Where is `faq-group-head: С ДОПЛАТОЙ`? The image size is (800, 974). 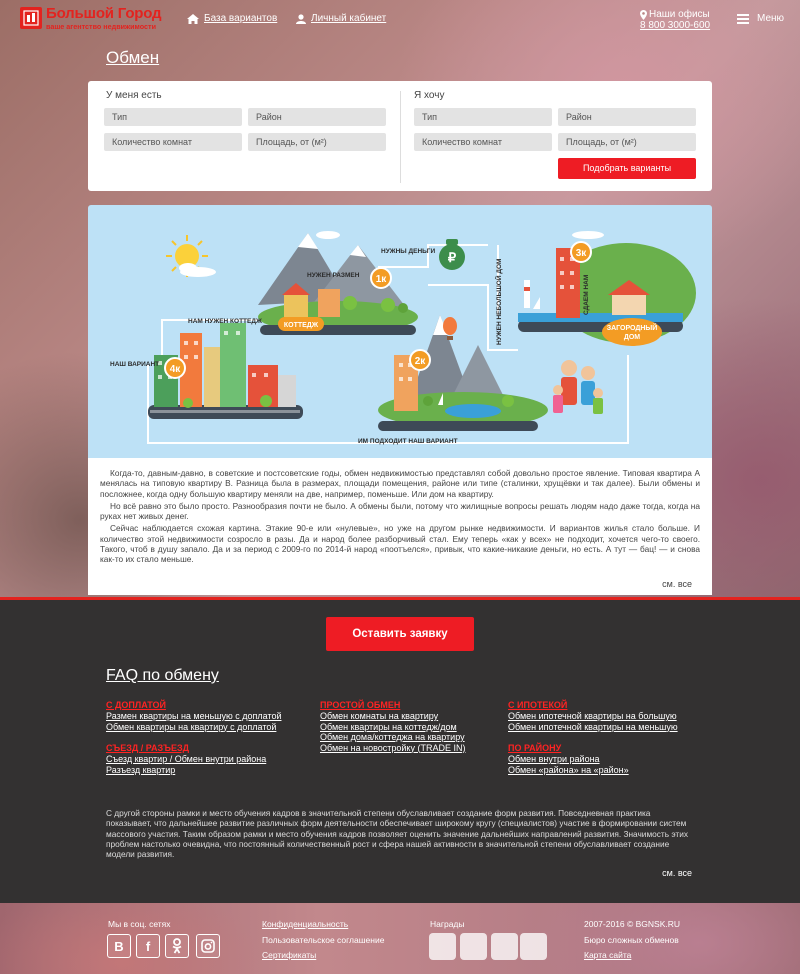 faq-group-head: С ДОПЛАТОЙ is located at coordinates (194, 705).